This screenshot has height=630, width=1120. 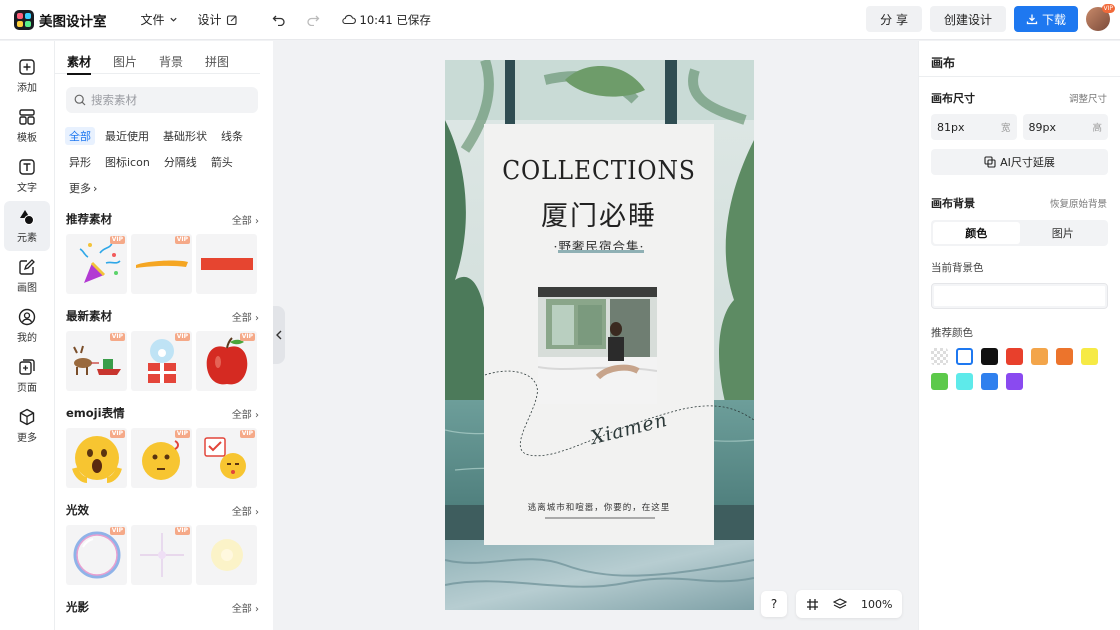 What do you see at coordinates (80, 162) in the screenshot?
I see `chip-irregular: 异形` at bounding box center [80, 162].